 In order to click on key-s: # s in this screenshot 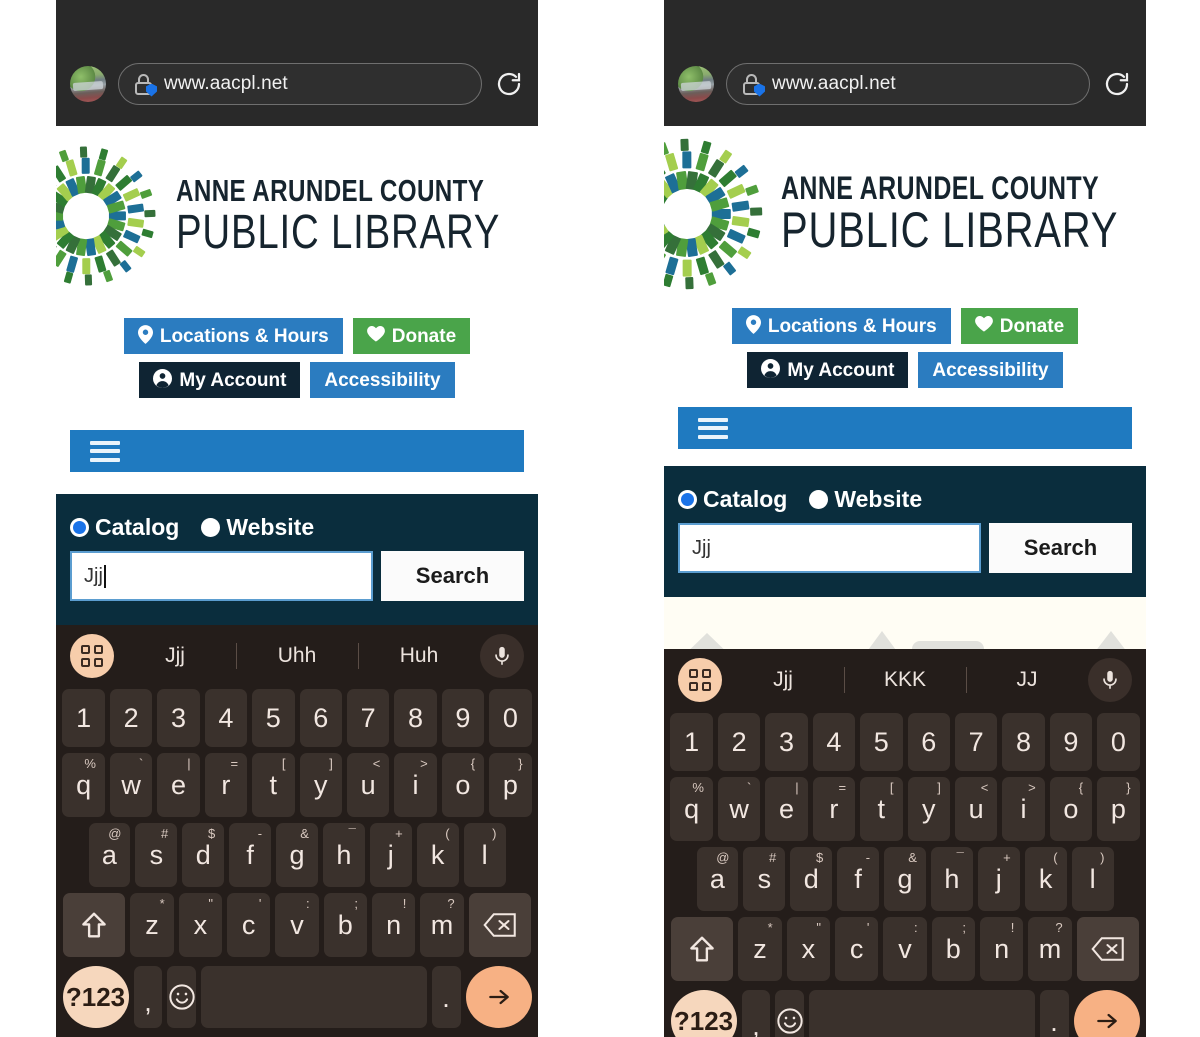, I will do `click(156, 855)`.